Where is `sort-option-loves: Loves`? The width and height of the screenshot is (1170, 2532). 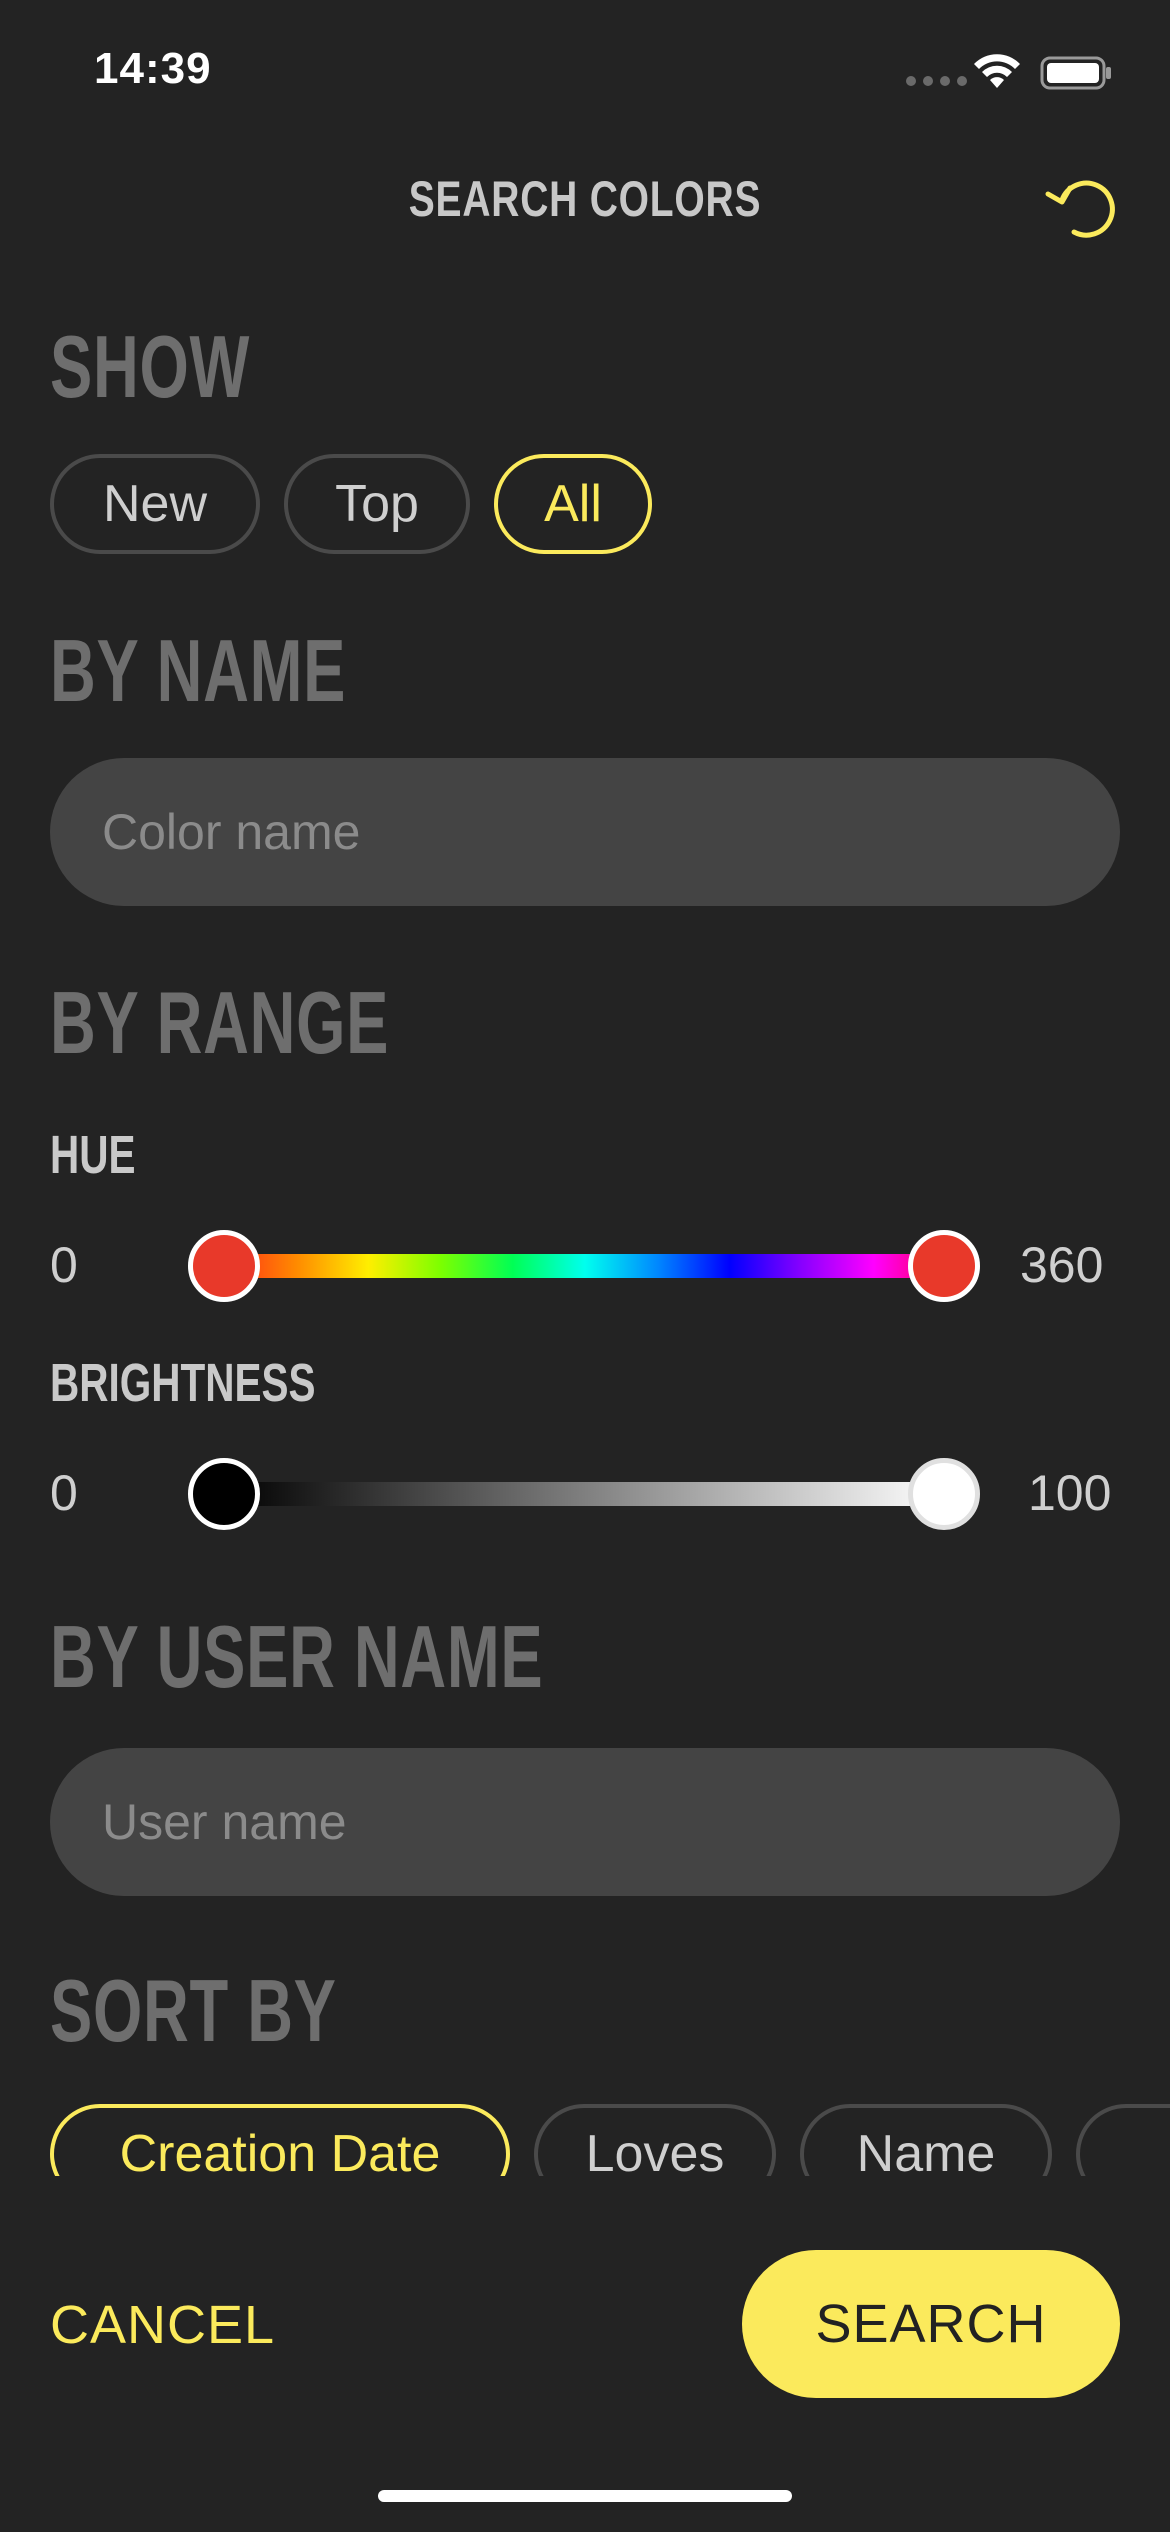
sort-option-loves: Loves is located at coordinates (655, 2140).